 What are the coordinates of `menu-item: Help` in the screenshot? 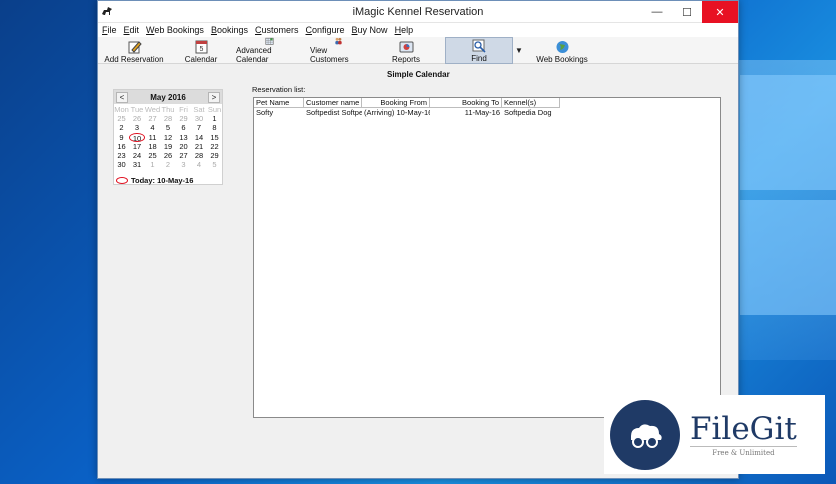 It's located at (404, 30).